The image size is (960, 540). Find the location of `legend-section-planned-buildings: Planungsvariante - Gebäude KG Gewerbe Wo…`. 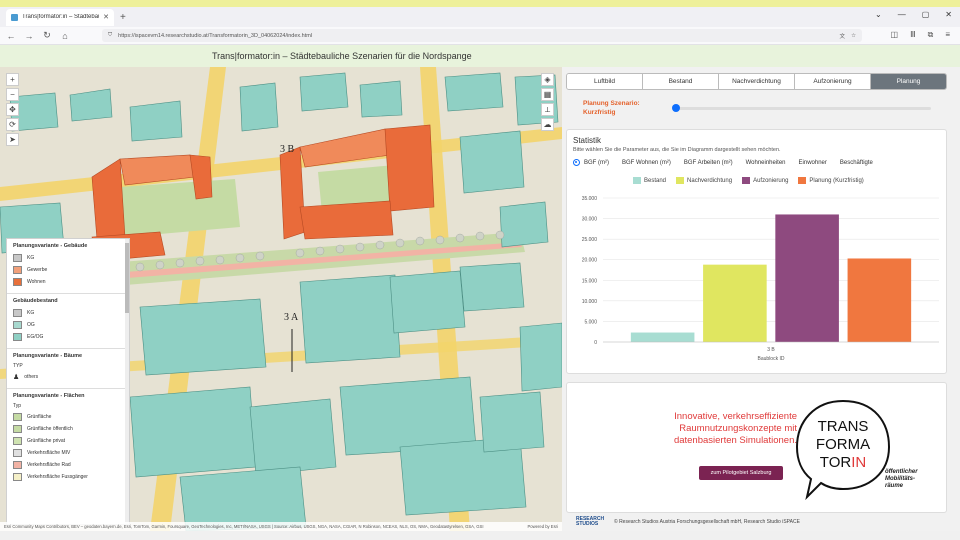

legend-section-planned-buildings: Planungsvariante - Gebäude KG Gewerbe Wo… is located at coordinates (68, 266).